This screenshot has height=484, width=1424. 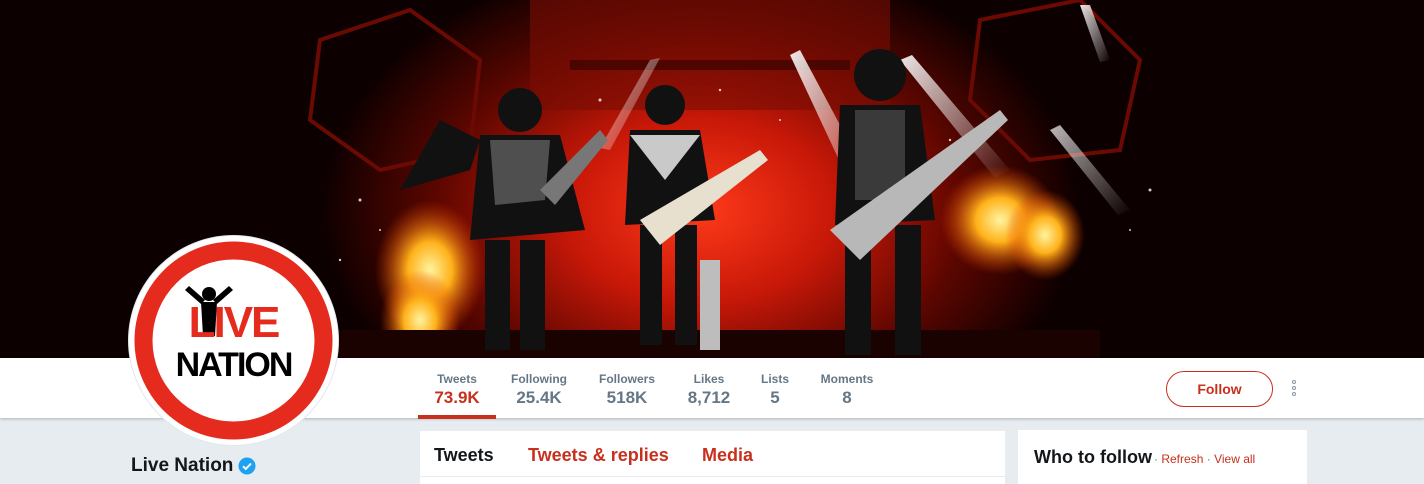 What do you see at coordinates (539, 397) in the screenshot?
I see `stat-value: 25.4K` at bounding box center [539, 397].